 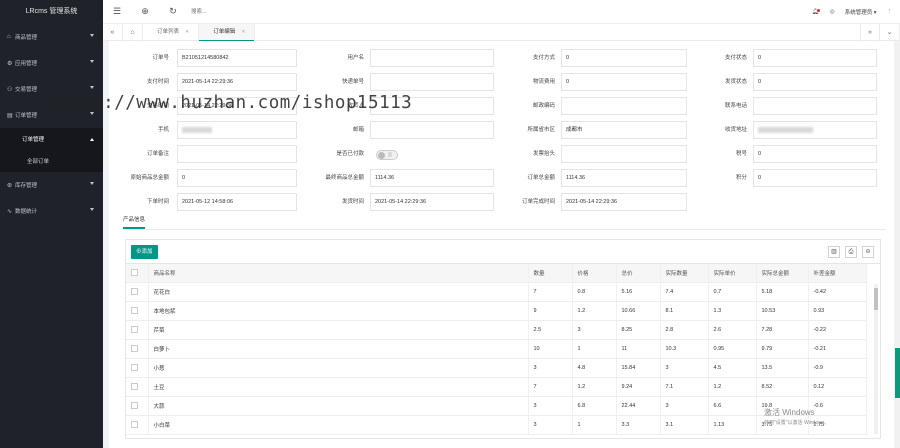 I want to click on field-label: 订单总金额, so click(x=541, y=178).